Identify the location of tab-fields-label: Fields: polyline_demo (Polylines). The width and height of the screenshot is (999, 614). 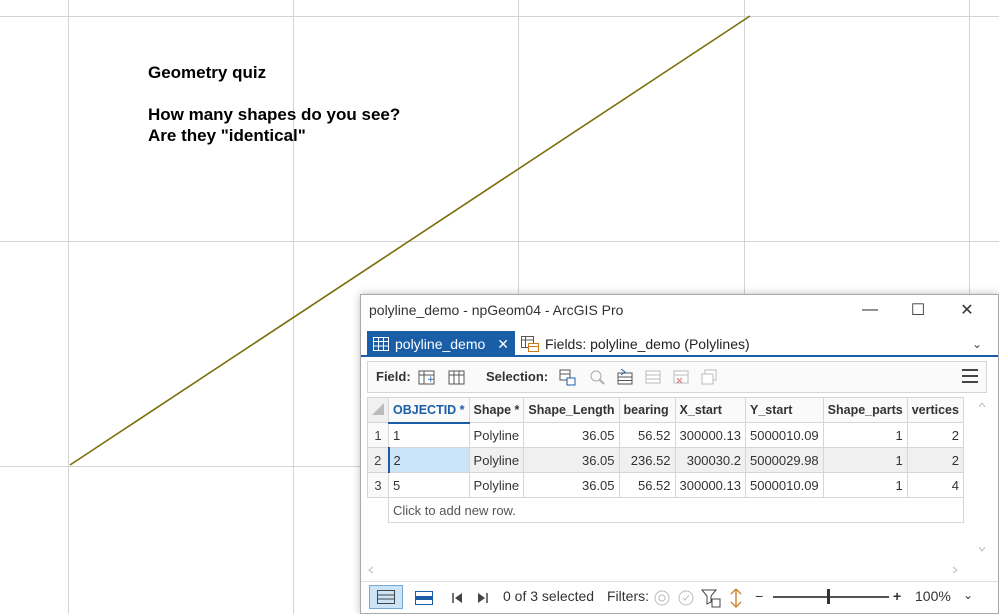
(647, 344).